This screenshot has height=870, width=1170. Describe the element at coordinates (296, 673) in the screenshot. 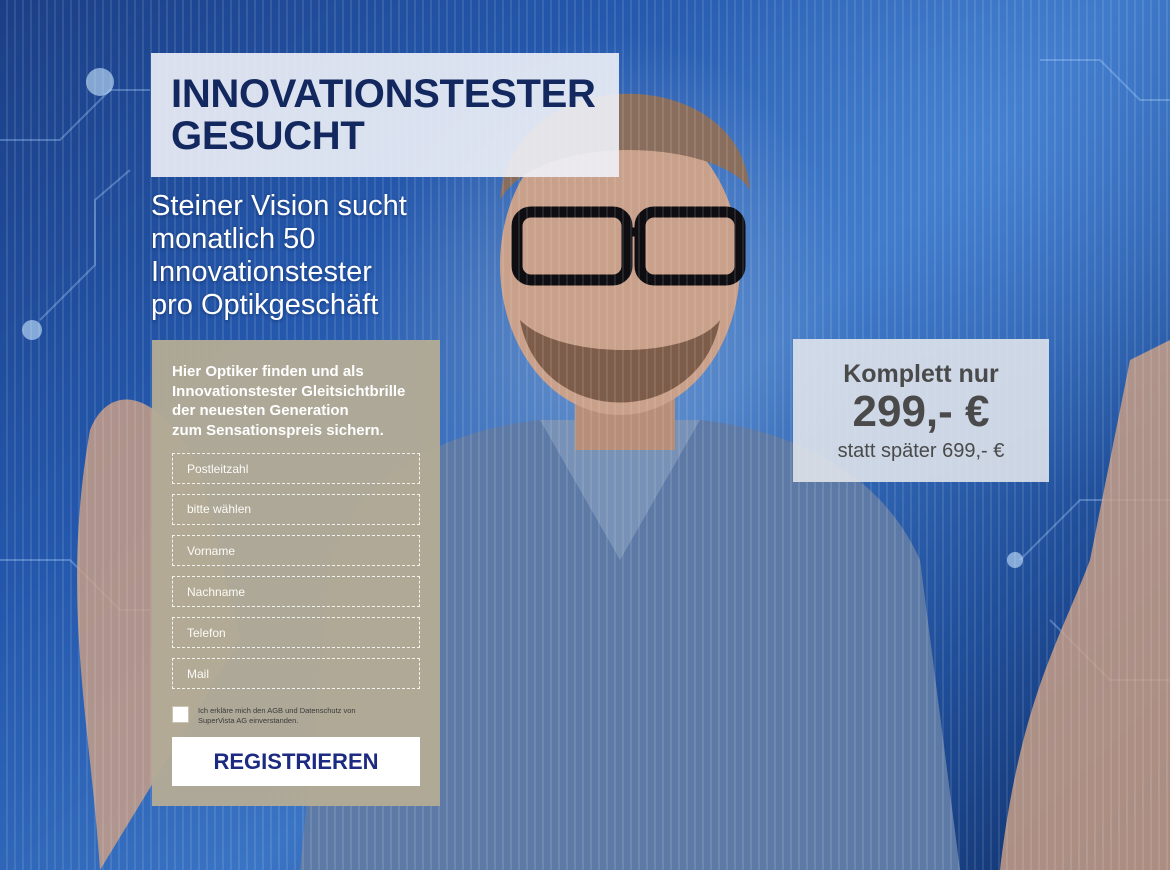

I see `mail-input` at that location.